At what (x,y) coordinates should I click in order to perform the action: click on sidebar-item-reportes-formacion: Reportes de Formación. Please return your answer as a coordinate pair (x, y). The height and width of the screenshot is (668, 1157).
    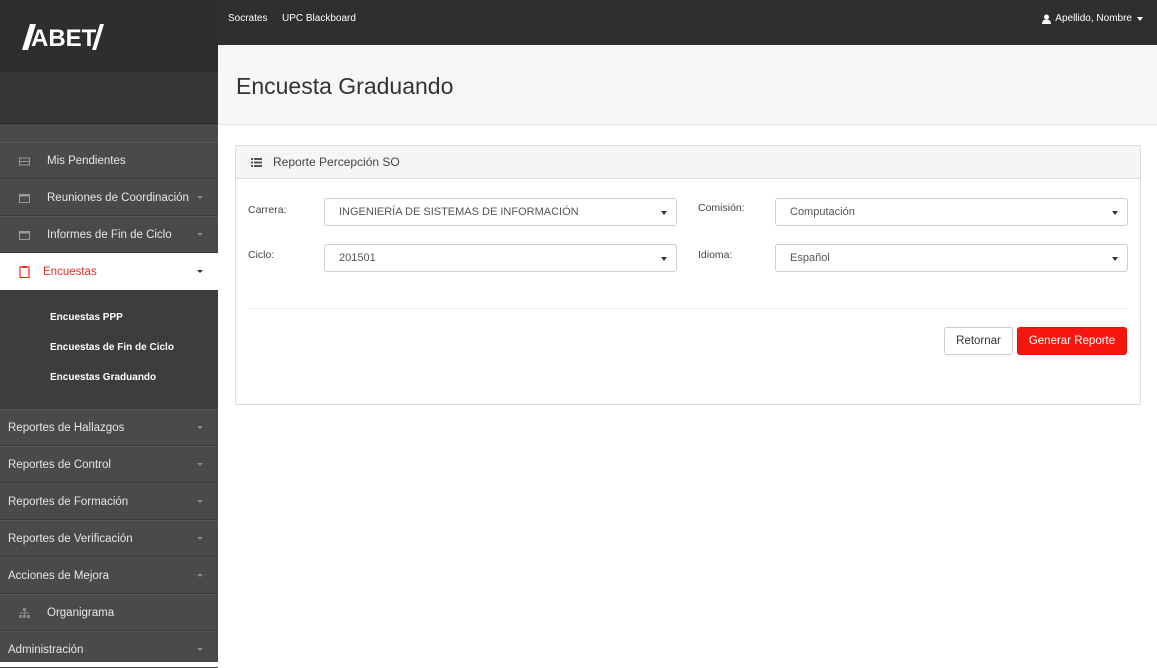
    Looking at the image, I should click on (109, 501).